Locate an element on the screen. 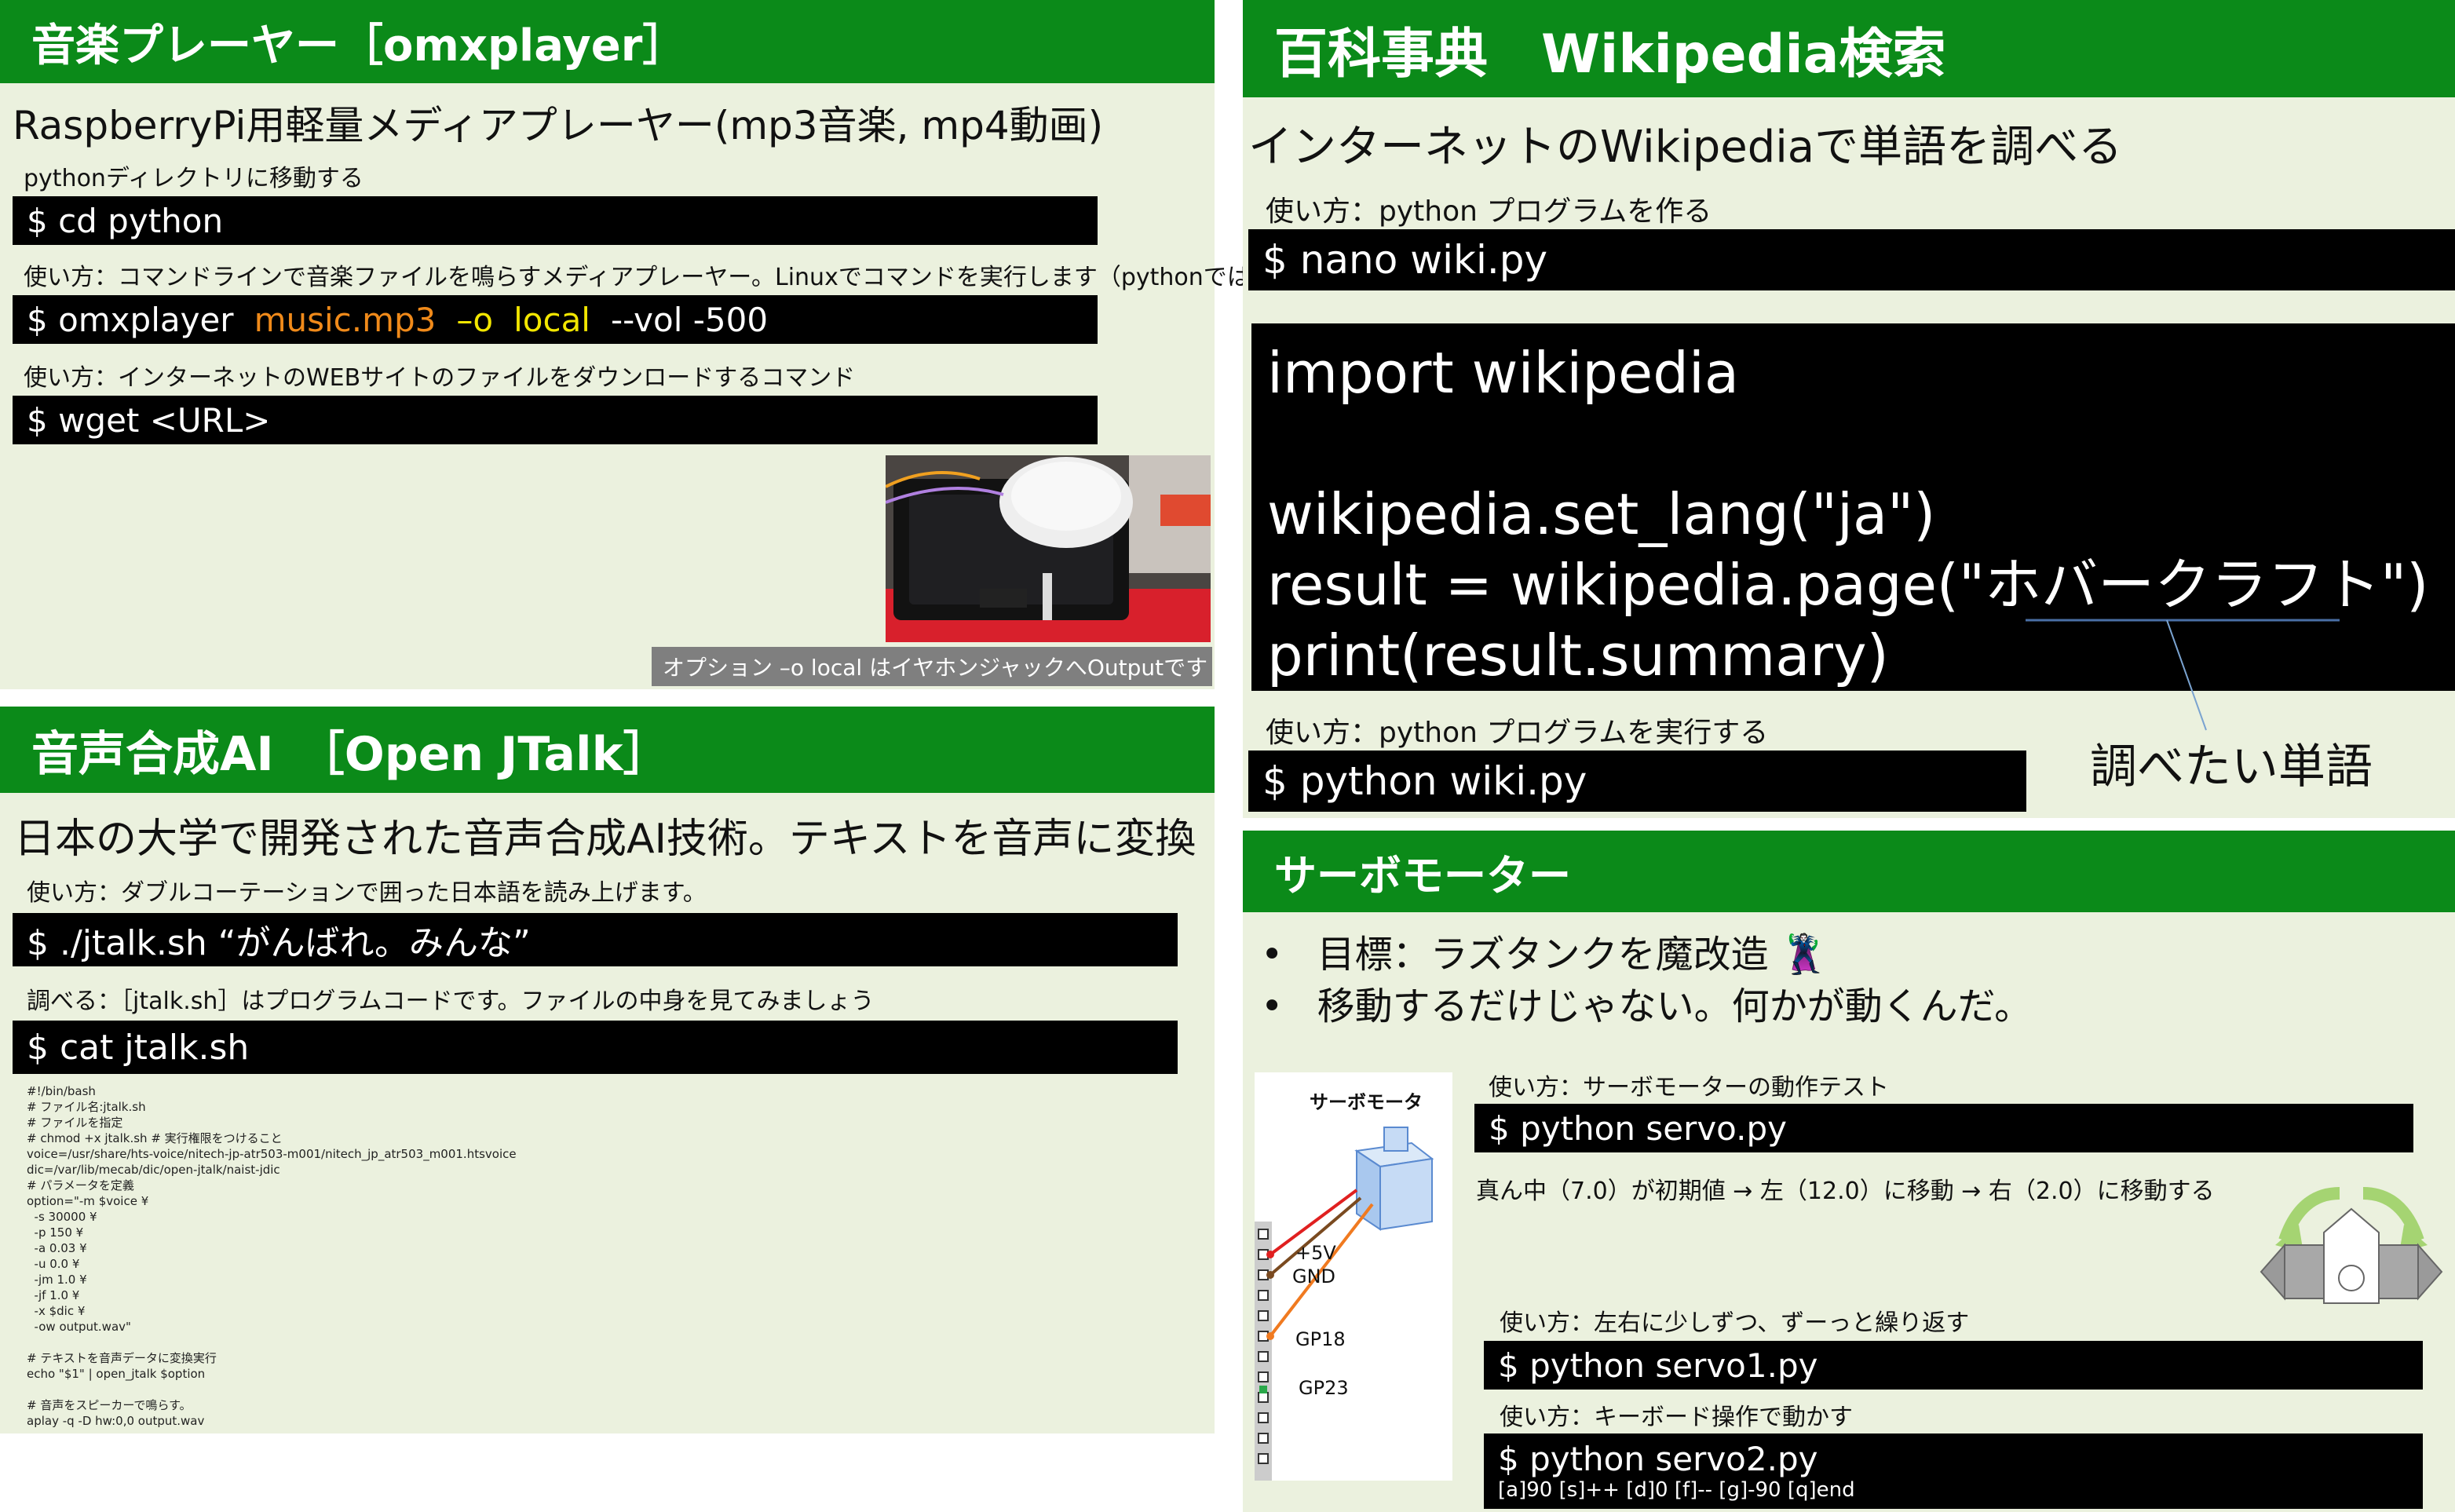 The height and width of the screenshot is (1512, 2455). servo-note-test: 使い方：サーボモーターの動作テスト is located at coordinates (1689, 1087).